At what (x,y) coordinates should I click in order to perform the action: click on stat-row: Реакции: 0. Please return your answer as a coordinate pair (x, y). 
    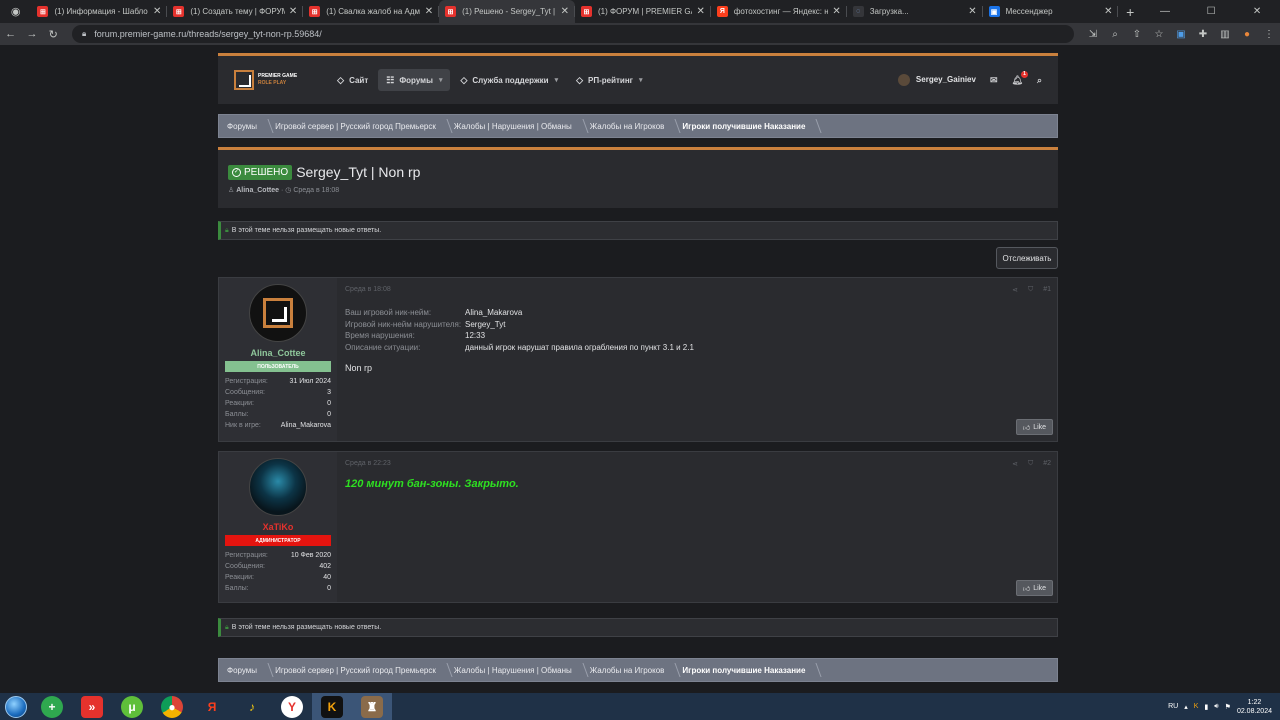
    Looking at the image, I should click on (278, 403).